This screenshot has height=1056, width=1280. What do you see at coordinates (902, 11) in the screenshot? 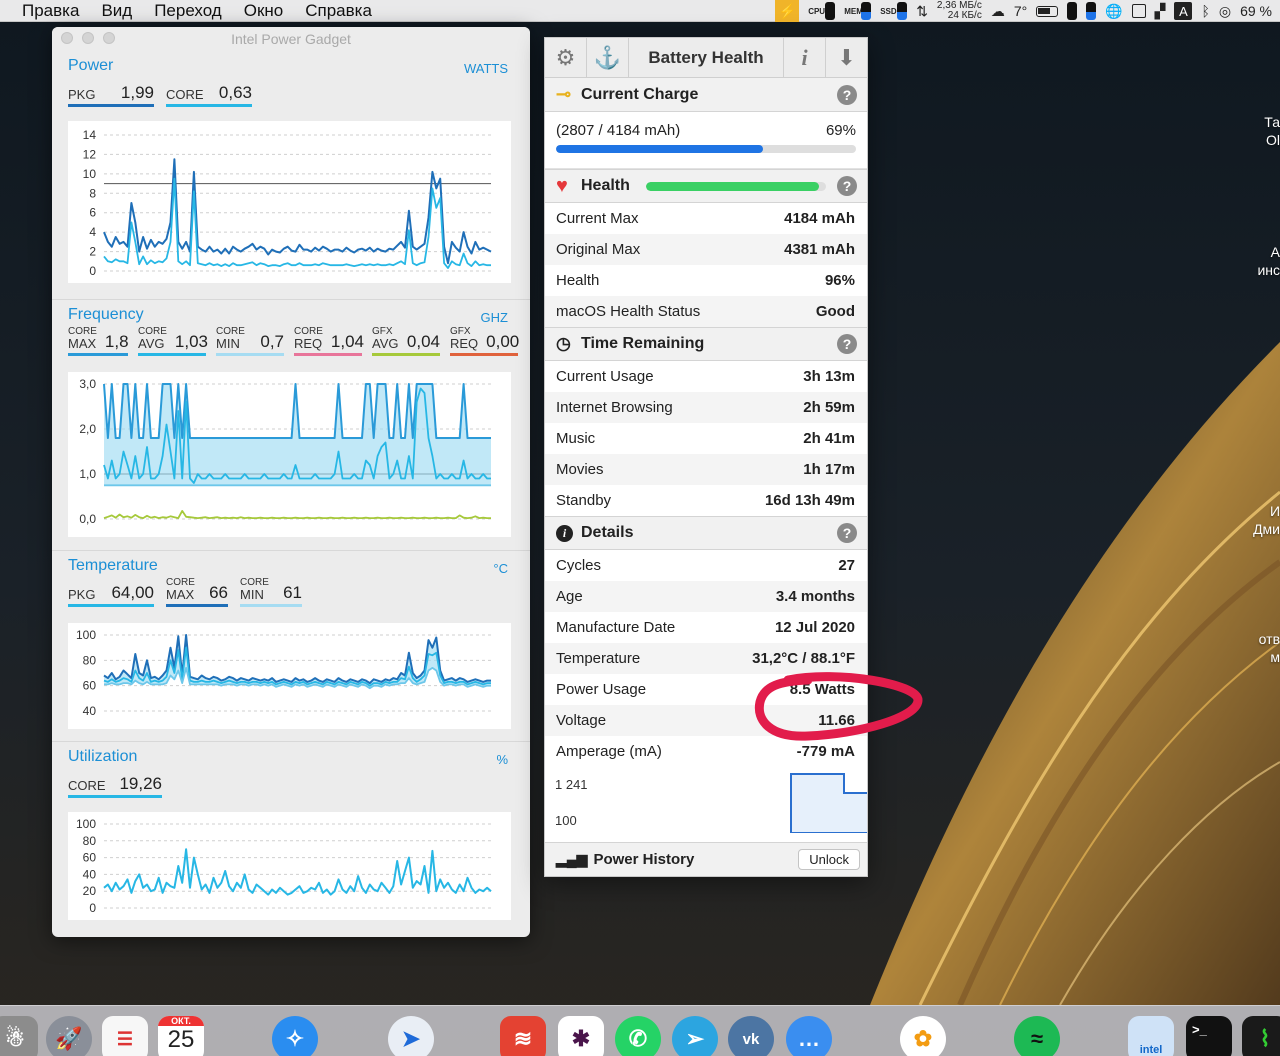
I see `ssd-meter-icon` at bounding box center [902, 11].